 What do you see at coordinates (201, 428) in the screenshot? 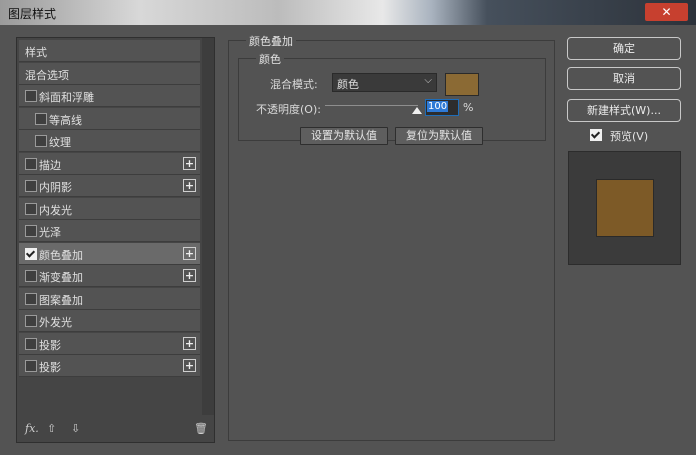
I see `trash-icon: 🗑` at bounding box center [201, 428].